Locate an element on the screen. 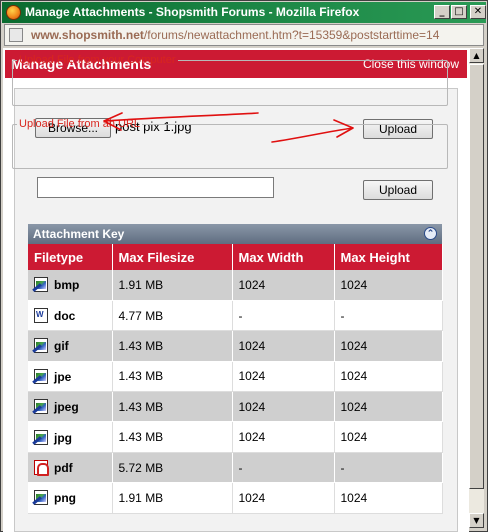 The width and height of the screenshot is (488, 532). table-row: gif 1.43 MB 1024 1024 is located at coordinates (235, 346).